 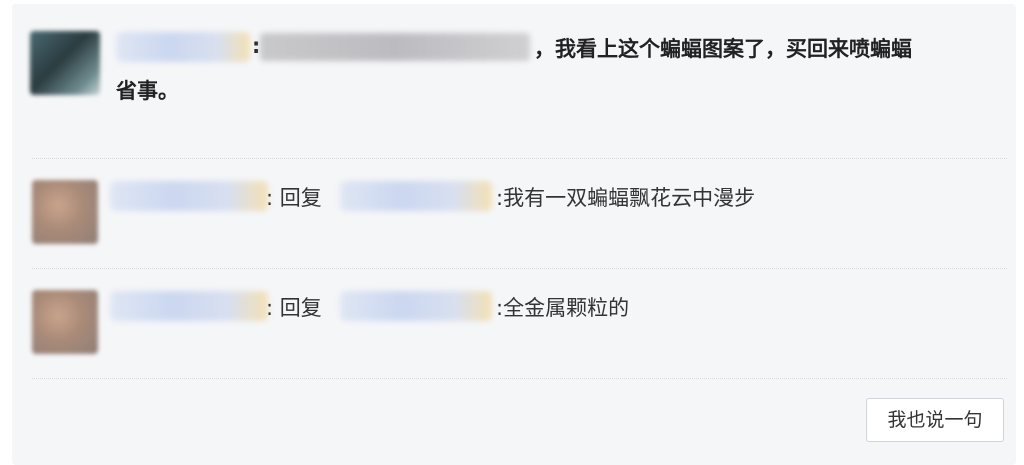 What do you see at coordinates (723, 49) in the screenshot?
I see `comment-text-line1: ，我看上这个蝙蝠图案了，买回来喷蝙蝠` at bounding box center [723, 49].